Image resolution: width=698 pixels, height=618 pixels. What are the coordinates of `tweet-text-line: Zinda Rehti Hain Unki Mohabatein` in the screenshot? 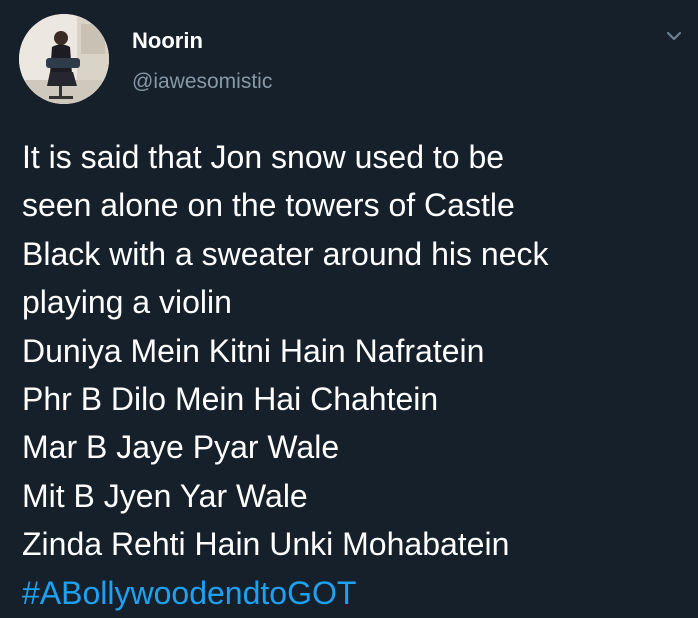 It's located at (266, 544).